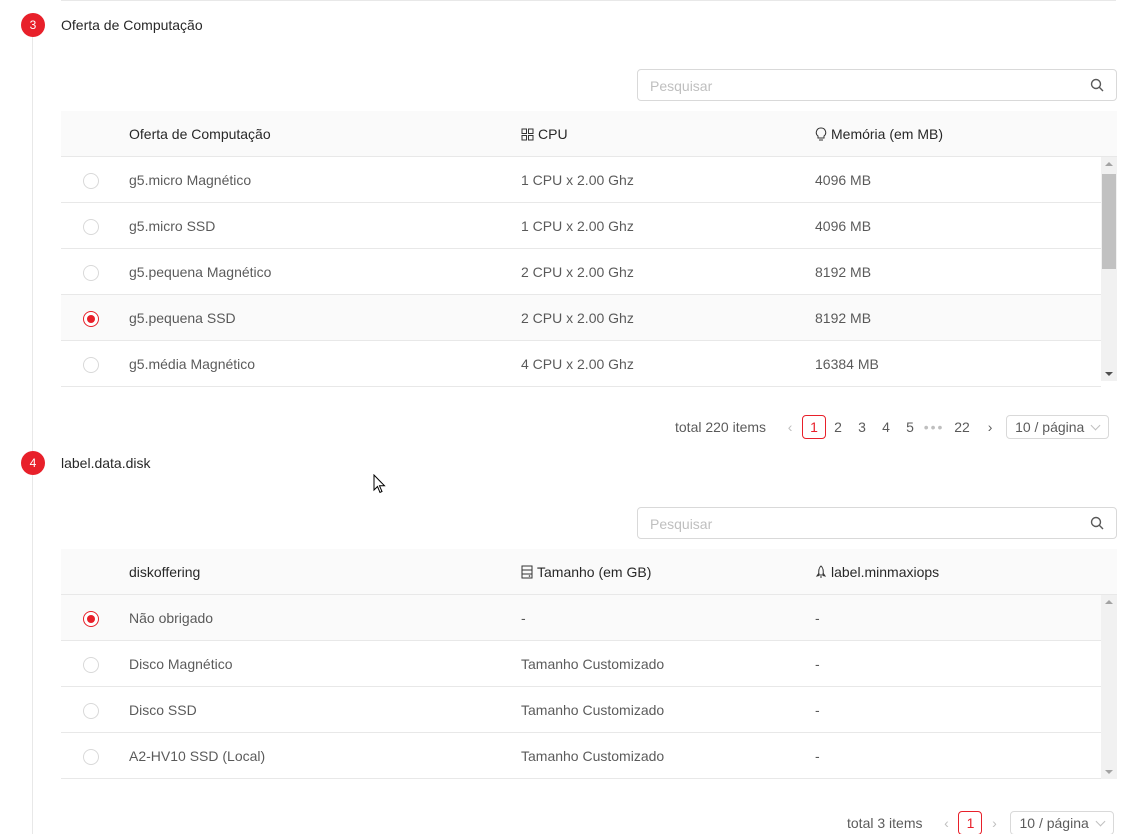 This screenshot has width=1142, height=834. I want to click on table-cell: A2-HV10 SSD (Local), so click(197, 756).